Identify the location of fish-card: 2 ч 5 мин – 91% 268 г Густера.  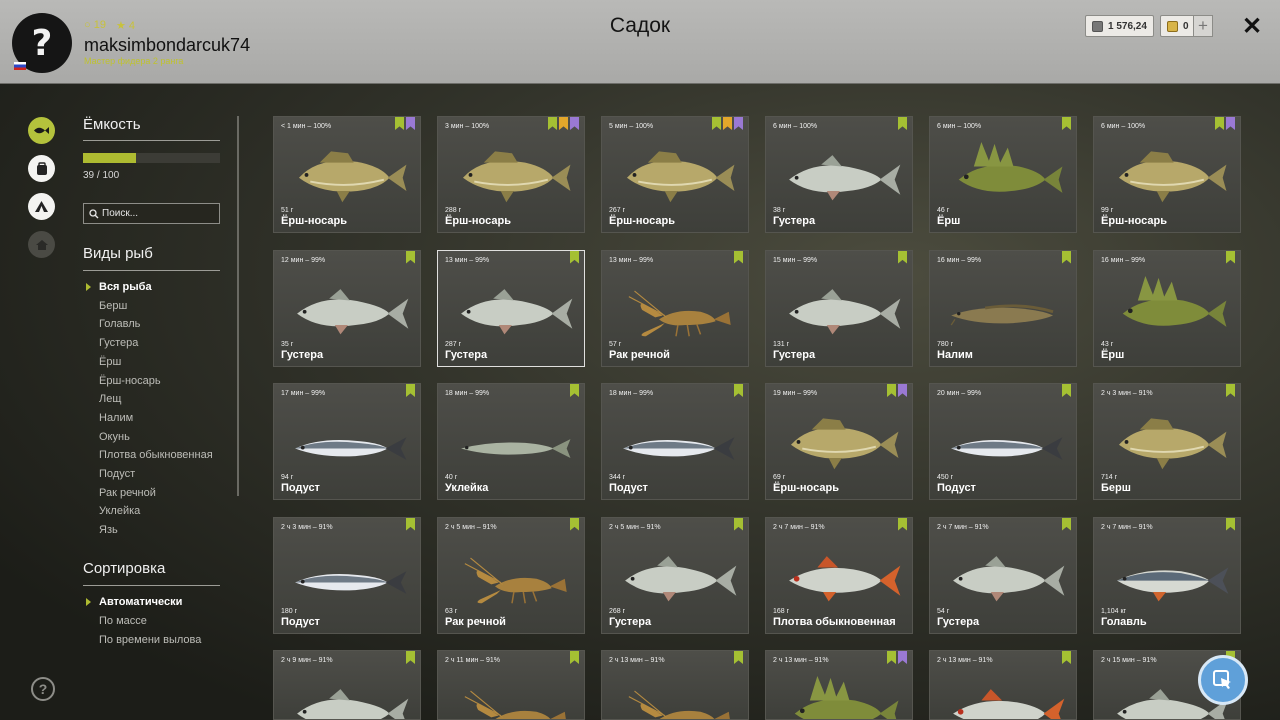
(675, 575).